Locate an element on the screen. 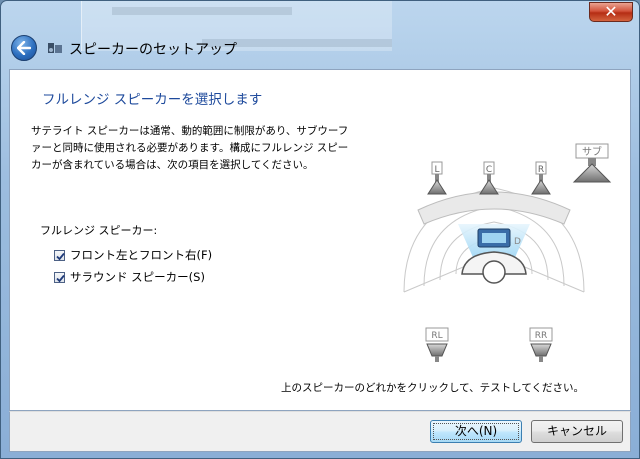 The height and width of the screenshot is (459, 640). cancel-button-label: キャンセル is located at coordinates (576, 431).